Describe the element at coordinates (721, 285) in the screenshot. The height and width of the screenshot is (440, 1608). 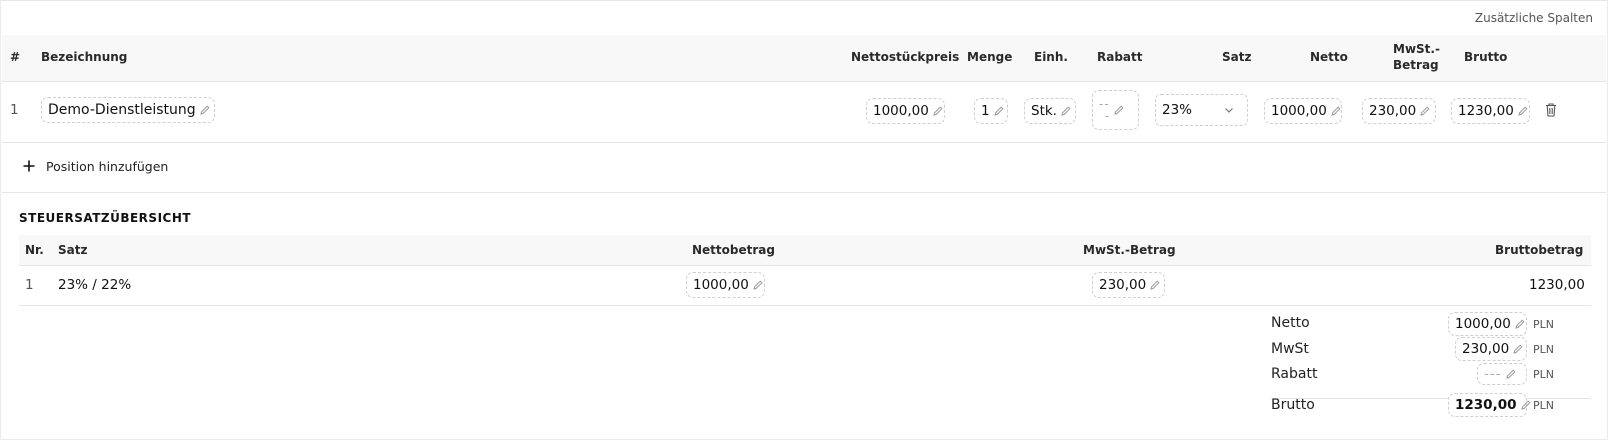
I see `tax-net-value: 1000,00` at that location.